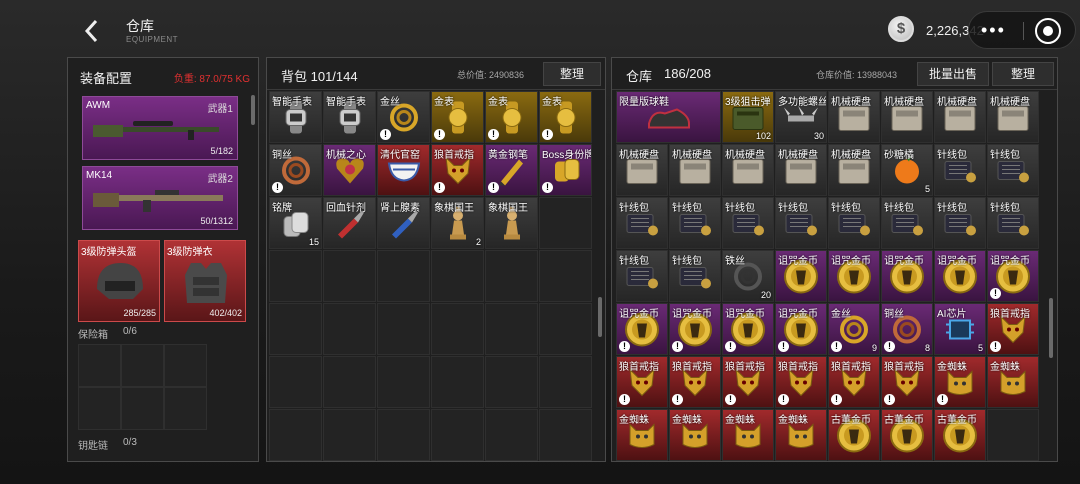  Describe the element at coordinates (403, 223) in the screenshot. I see `backpack-item: 肾上腺素` at that location.